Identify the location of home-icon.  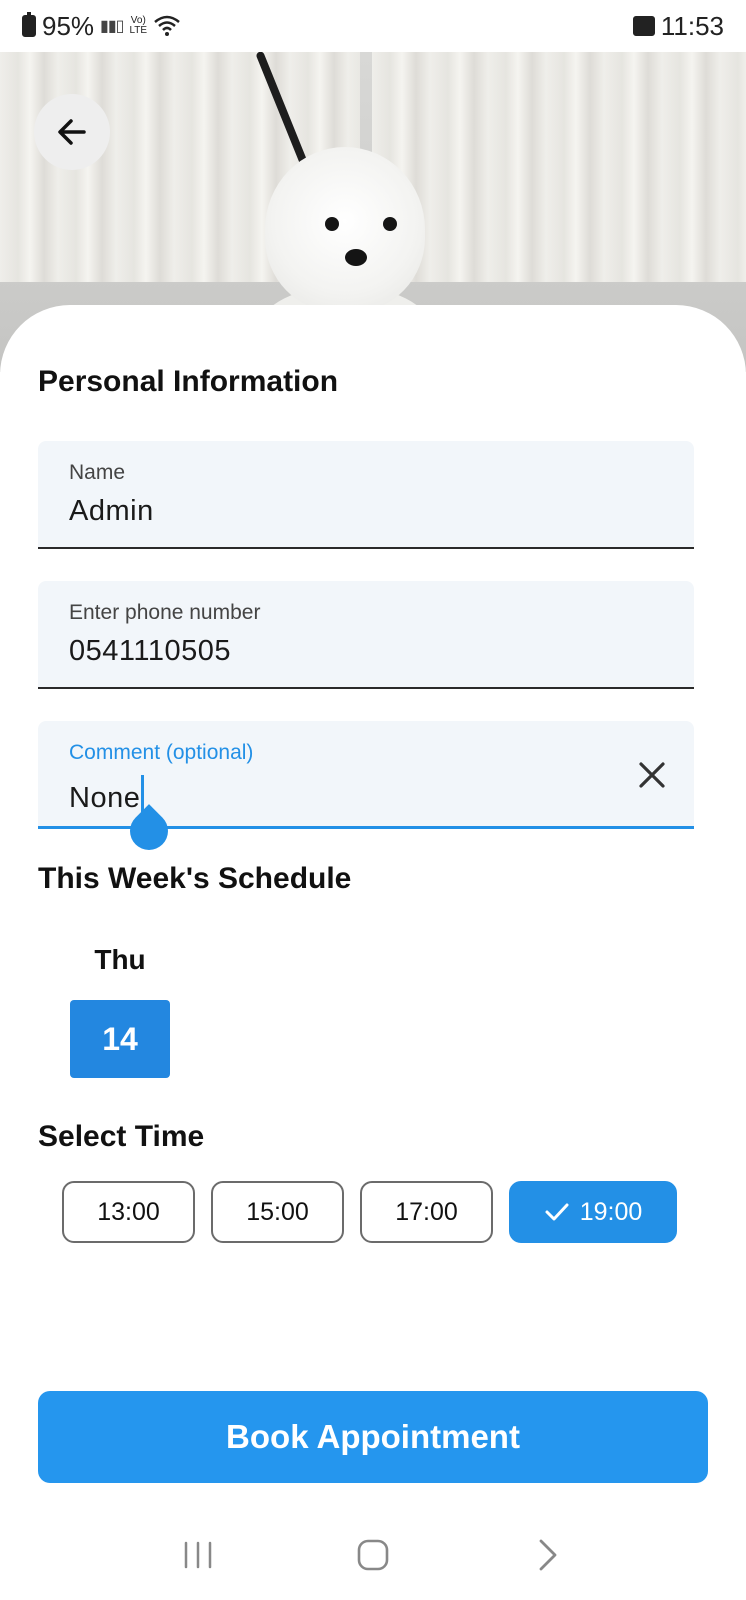
(373, 1555).